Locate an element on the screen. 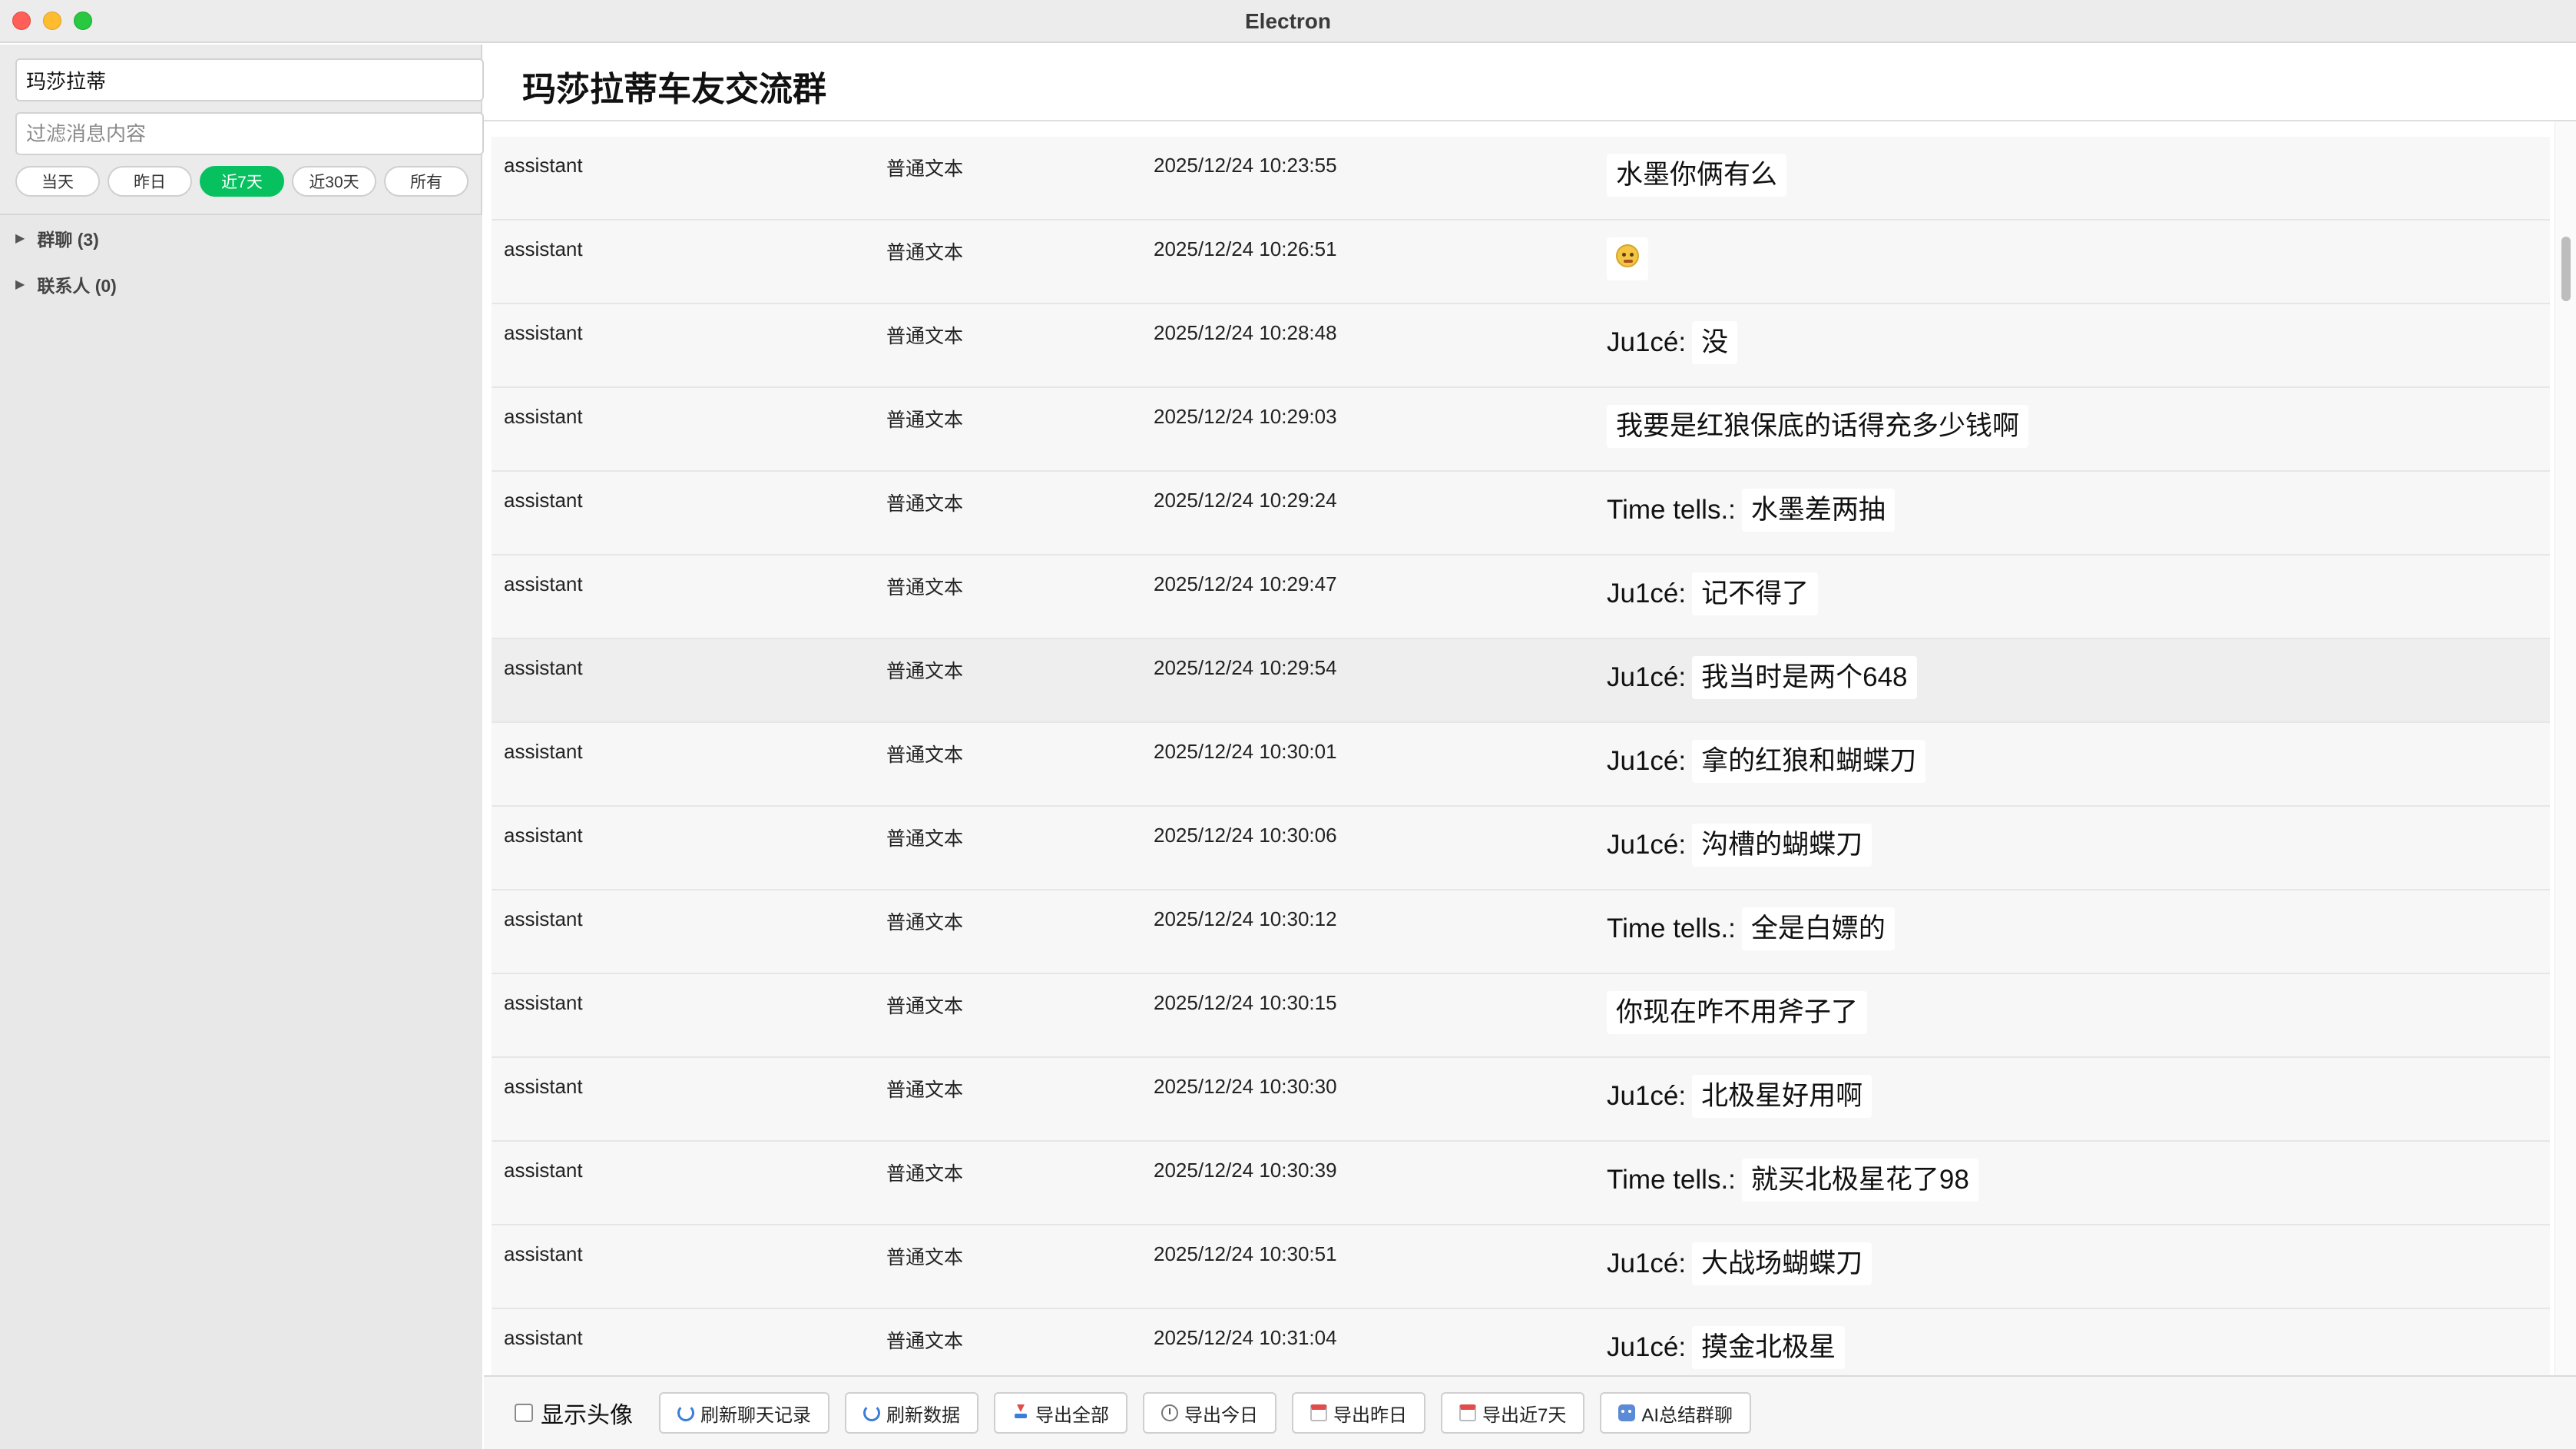  clock-icon is located at coordinates (1169, 1413).